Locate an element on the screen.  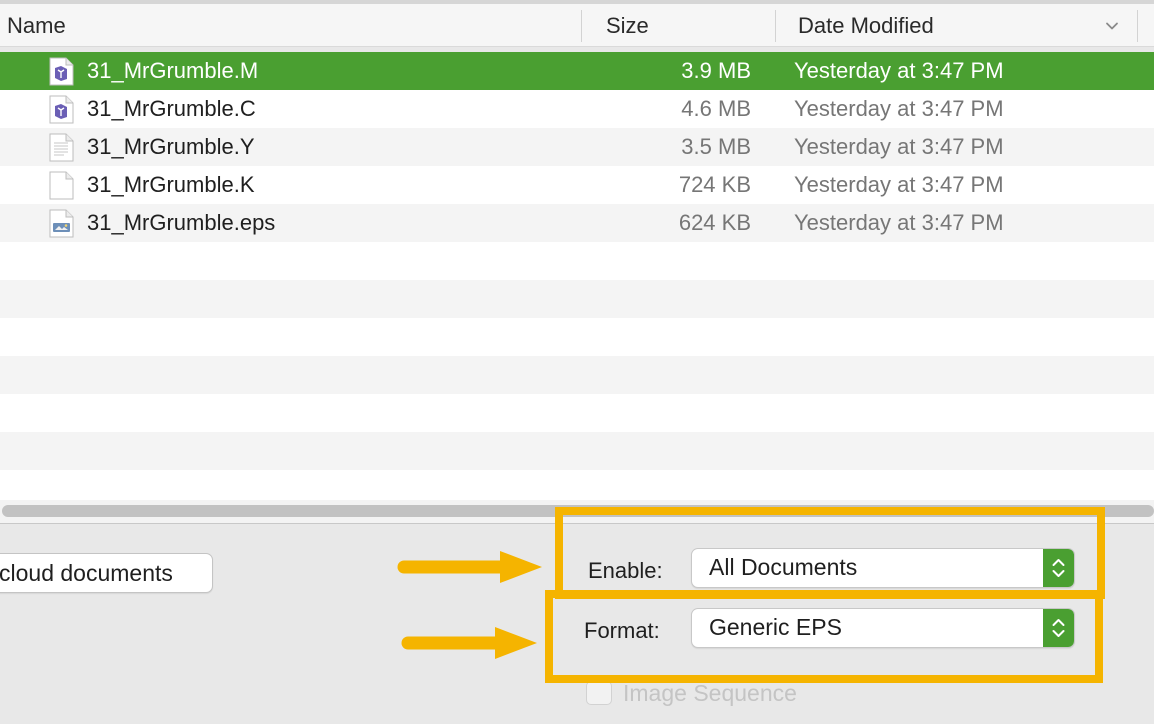
file-name: 31_MrGrumble.Y is located at coordinates (171, 146).